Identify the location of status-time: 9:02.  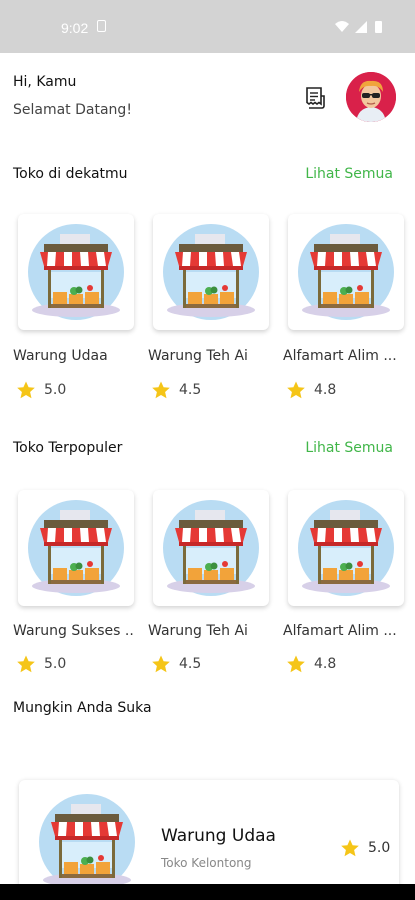
(75, 28).